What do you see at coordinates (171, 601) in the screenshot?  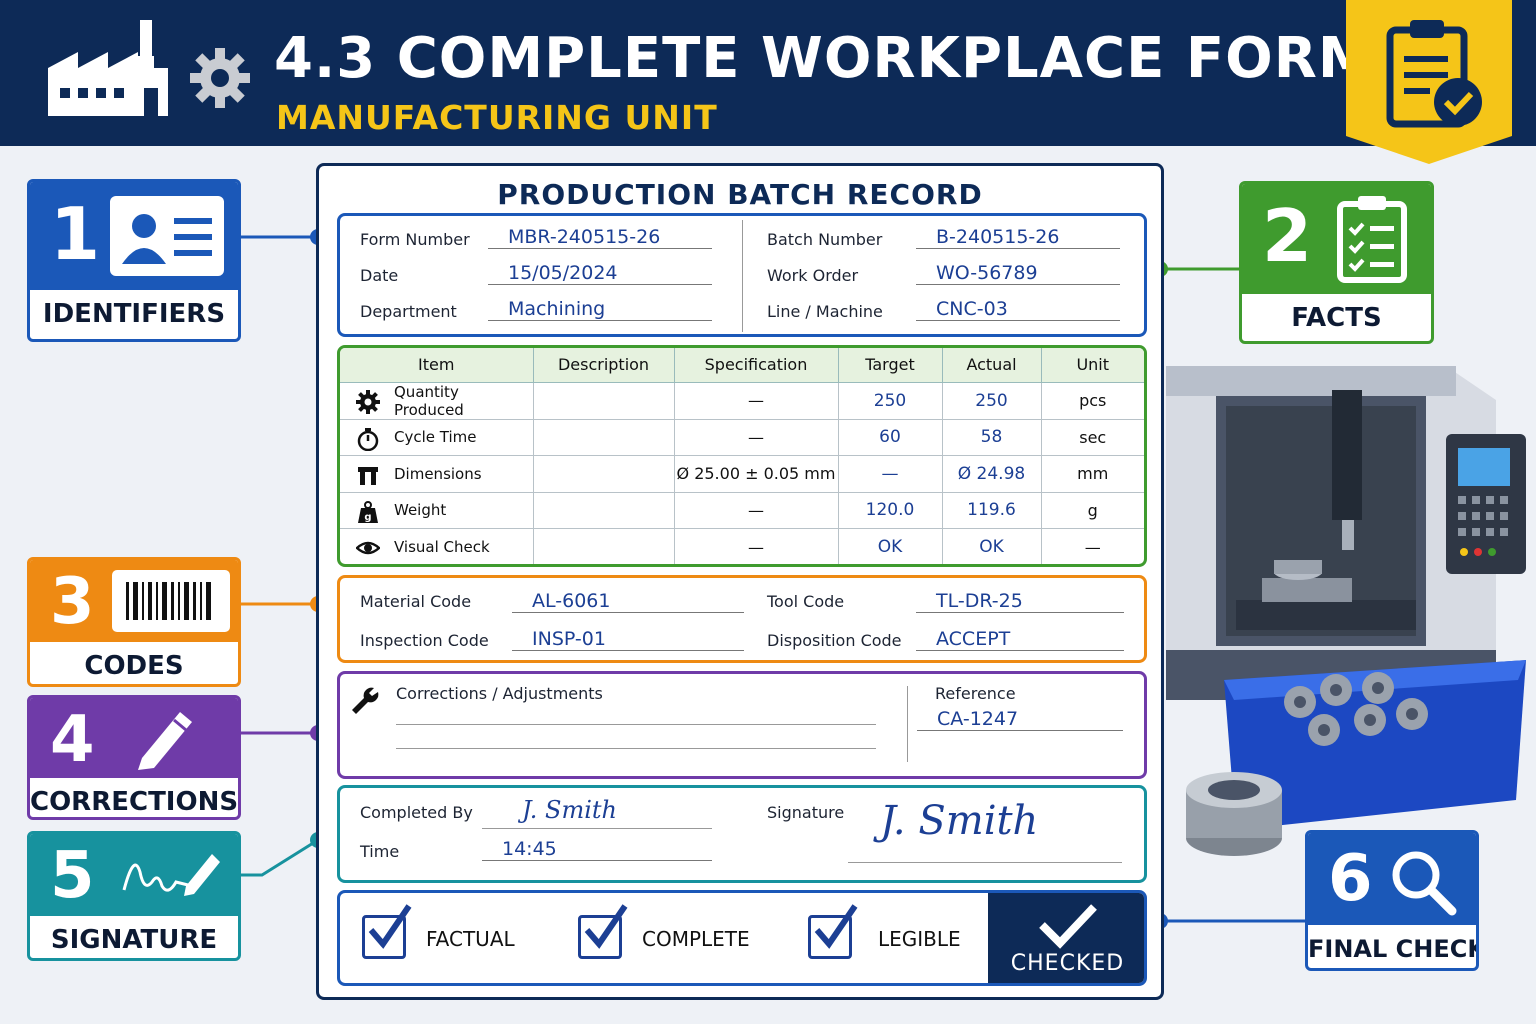 I see `barcode-icon` at bounding box center [171, 601].